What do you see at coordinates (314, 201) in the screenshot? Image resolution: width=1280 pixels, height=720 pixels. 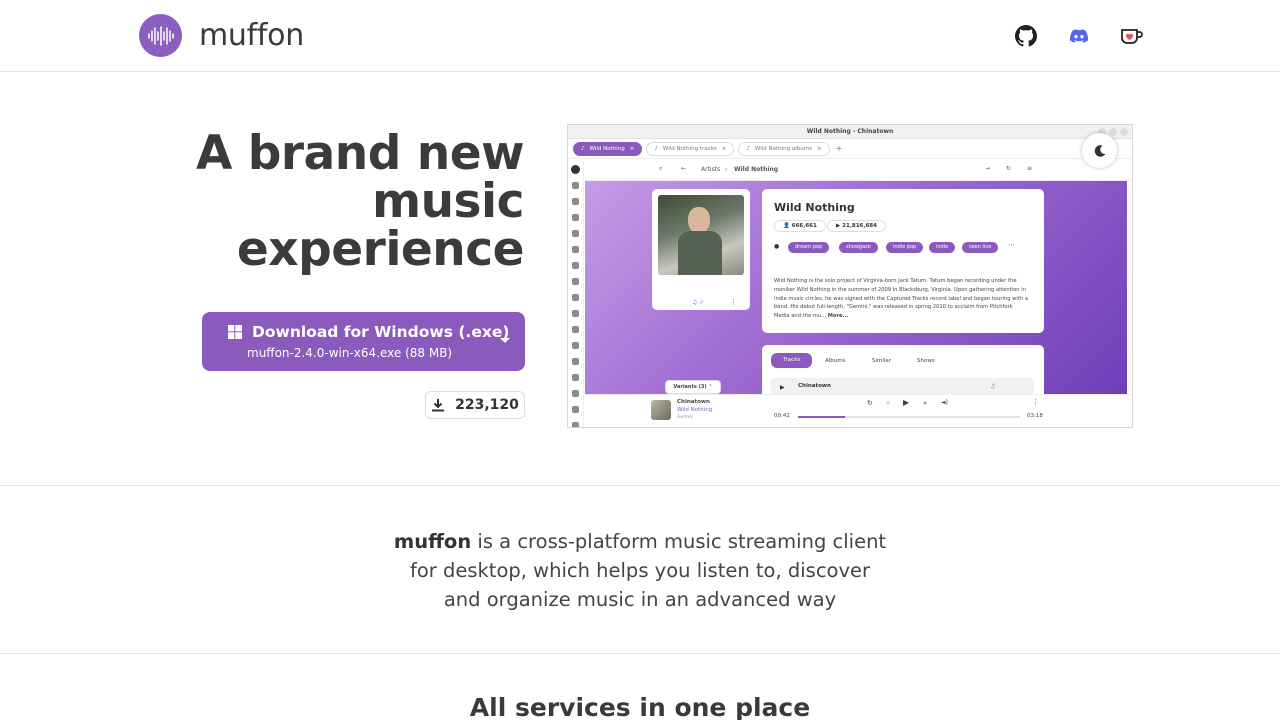 I see `hero-title: A brand new music experience` at bounding box center [314, 201].